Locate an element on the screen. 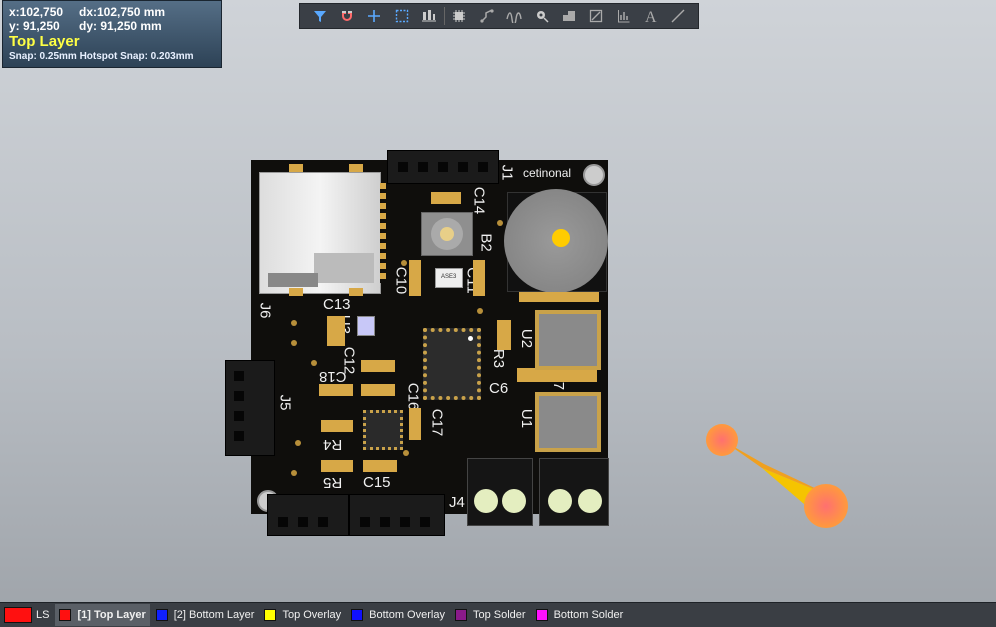 The image size is (996, 627). label-r3: R3 is located at coordinates (499, 358).